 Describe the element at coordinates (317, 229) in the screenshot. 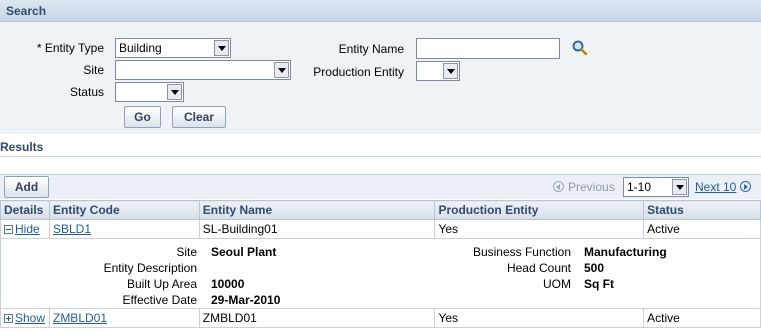

I see `entity-name-cell: SL-Building01` at that location.